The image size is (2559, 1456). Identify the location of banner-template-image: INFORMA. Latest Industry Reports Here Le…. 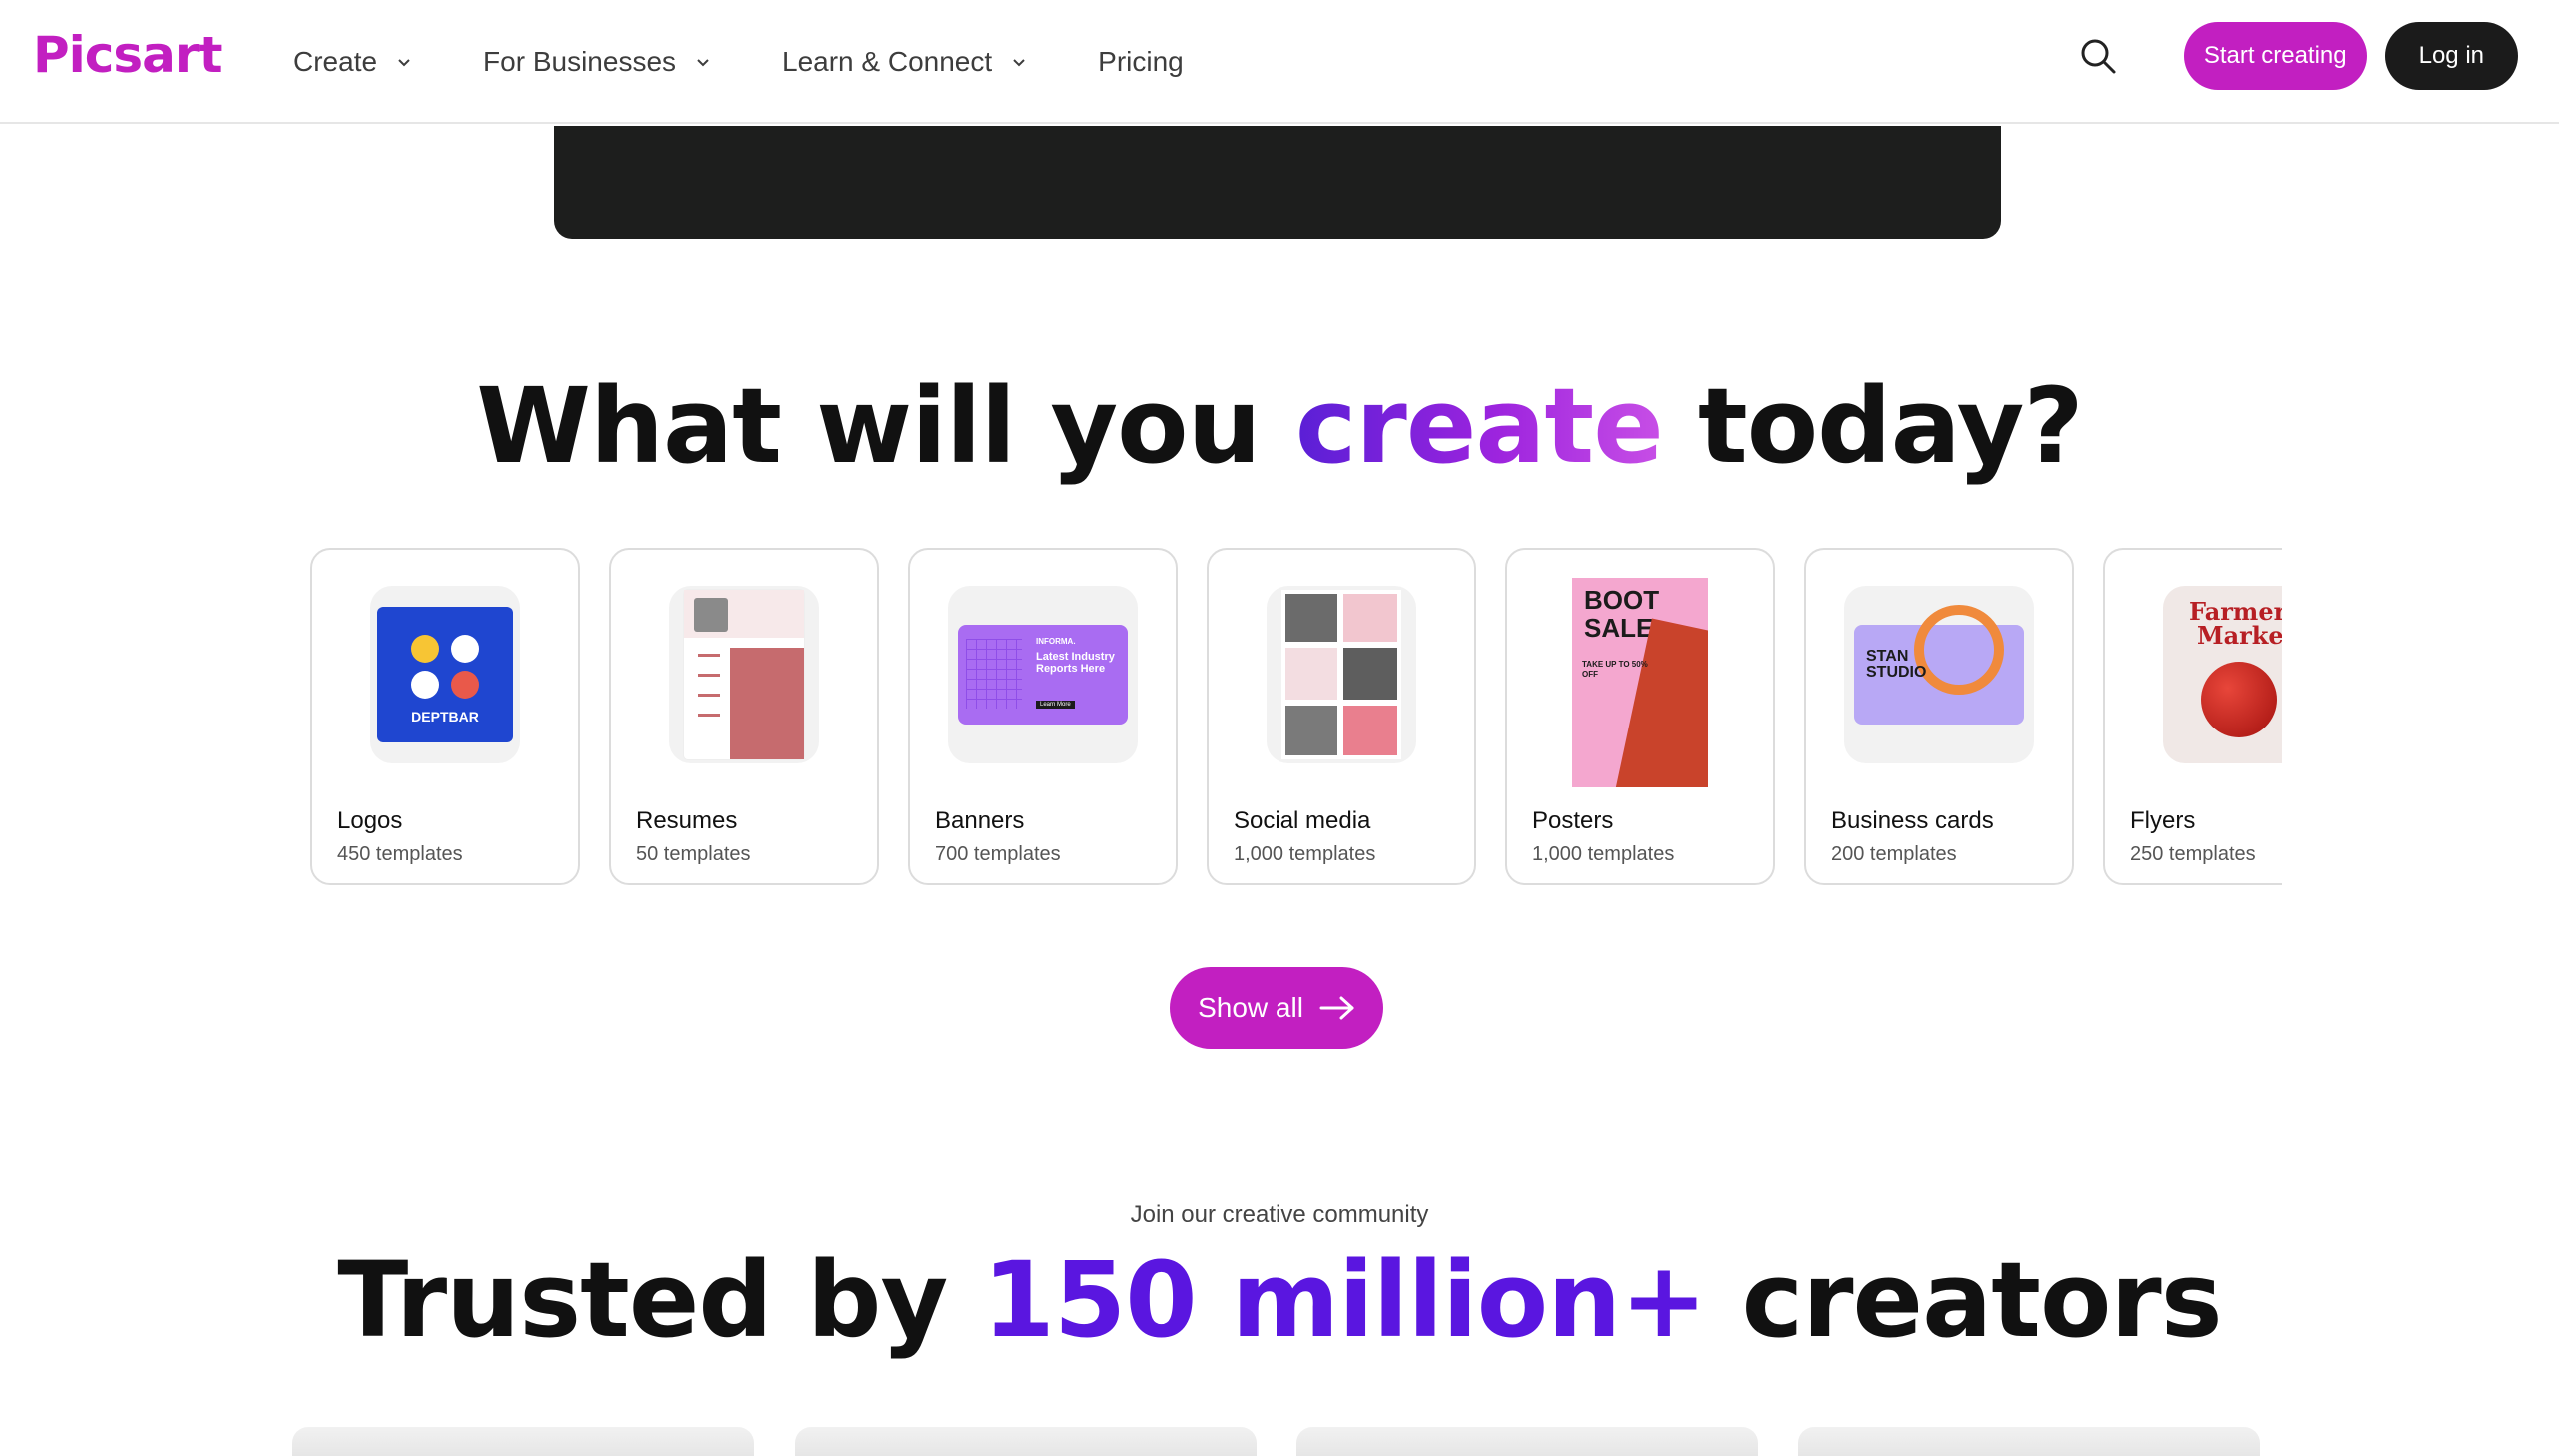
(1043, 675).